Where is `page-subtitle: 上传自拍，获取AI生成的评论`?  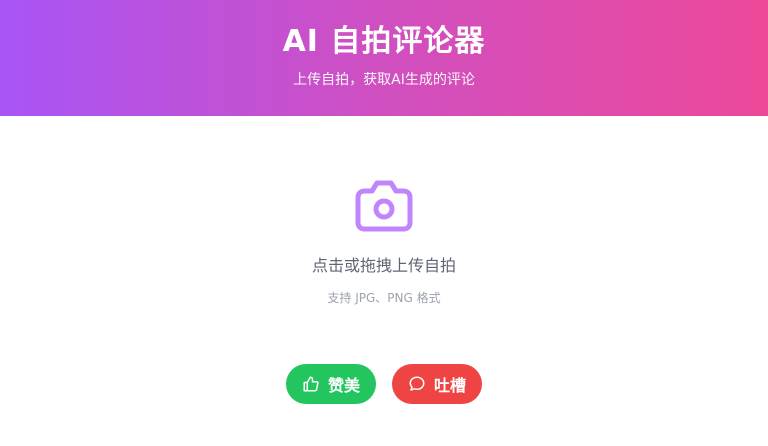
page-subtitle: 上传自拍，获取AI生成的评论 is located at coordinates (384, 80).